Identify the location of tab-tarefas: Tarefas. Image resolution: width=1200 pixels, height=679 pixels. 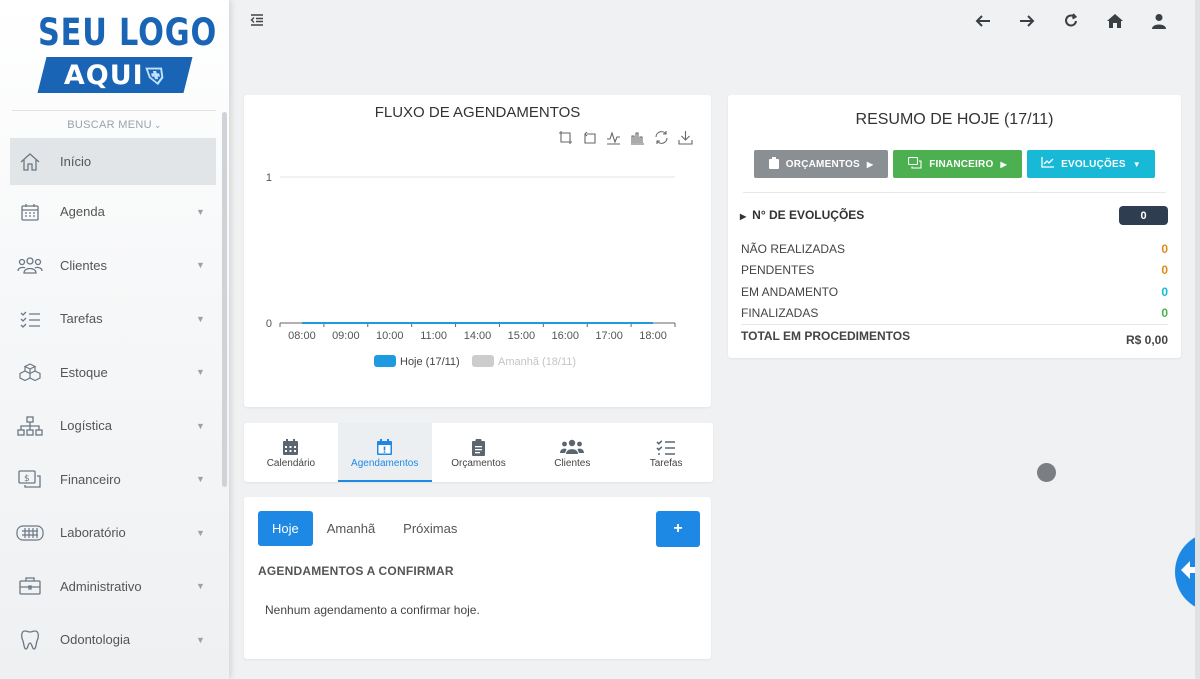
(666, 452).